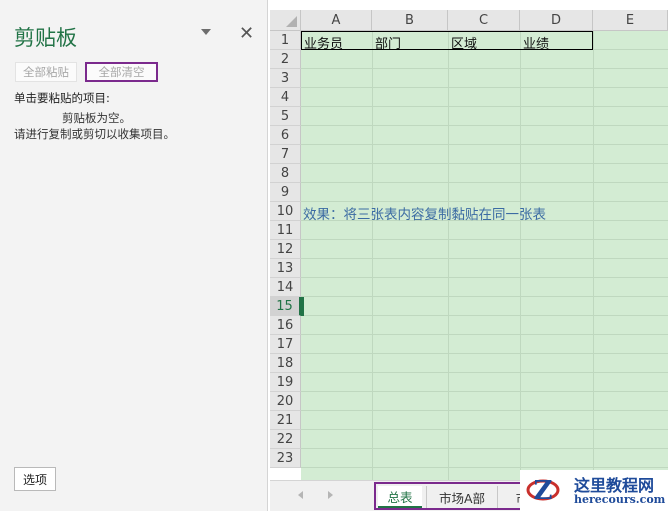 The width and height of the screenshot is (668, 511). What do you see at coordinates (94, 134) in the screenshot?
I see `empty-hint: 请进行复制或剪切以收集项目。` at bounding box center [94, 134].